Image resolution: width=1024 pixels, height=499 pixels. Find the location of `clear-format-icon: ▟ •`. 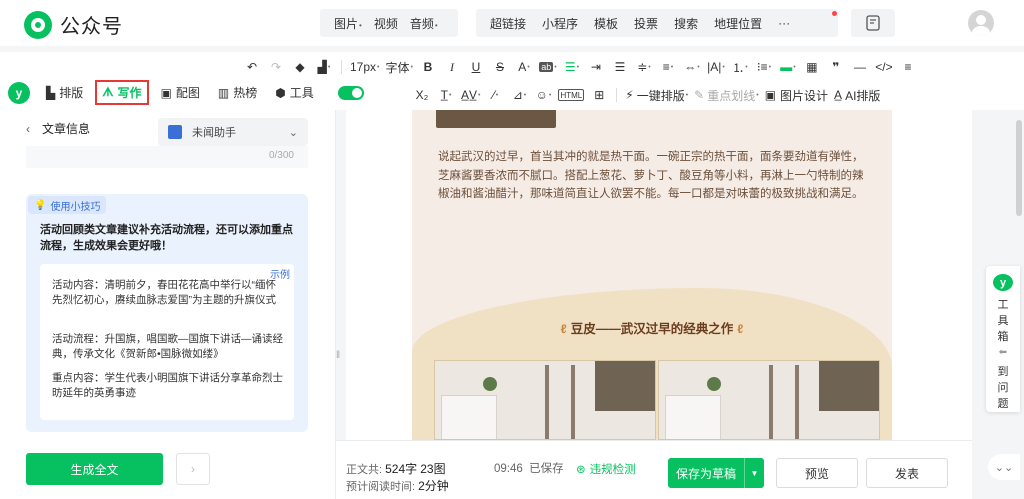

clear-format-icon: ▟ • is located at coordinates (324, 67).